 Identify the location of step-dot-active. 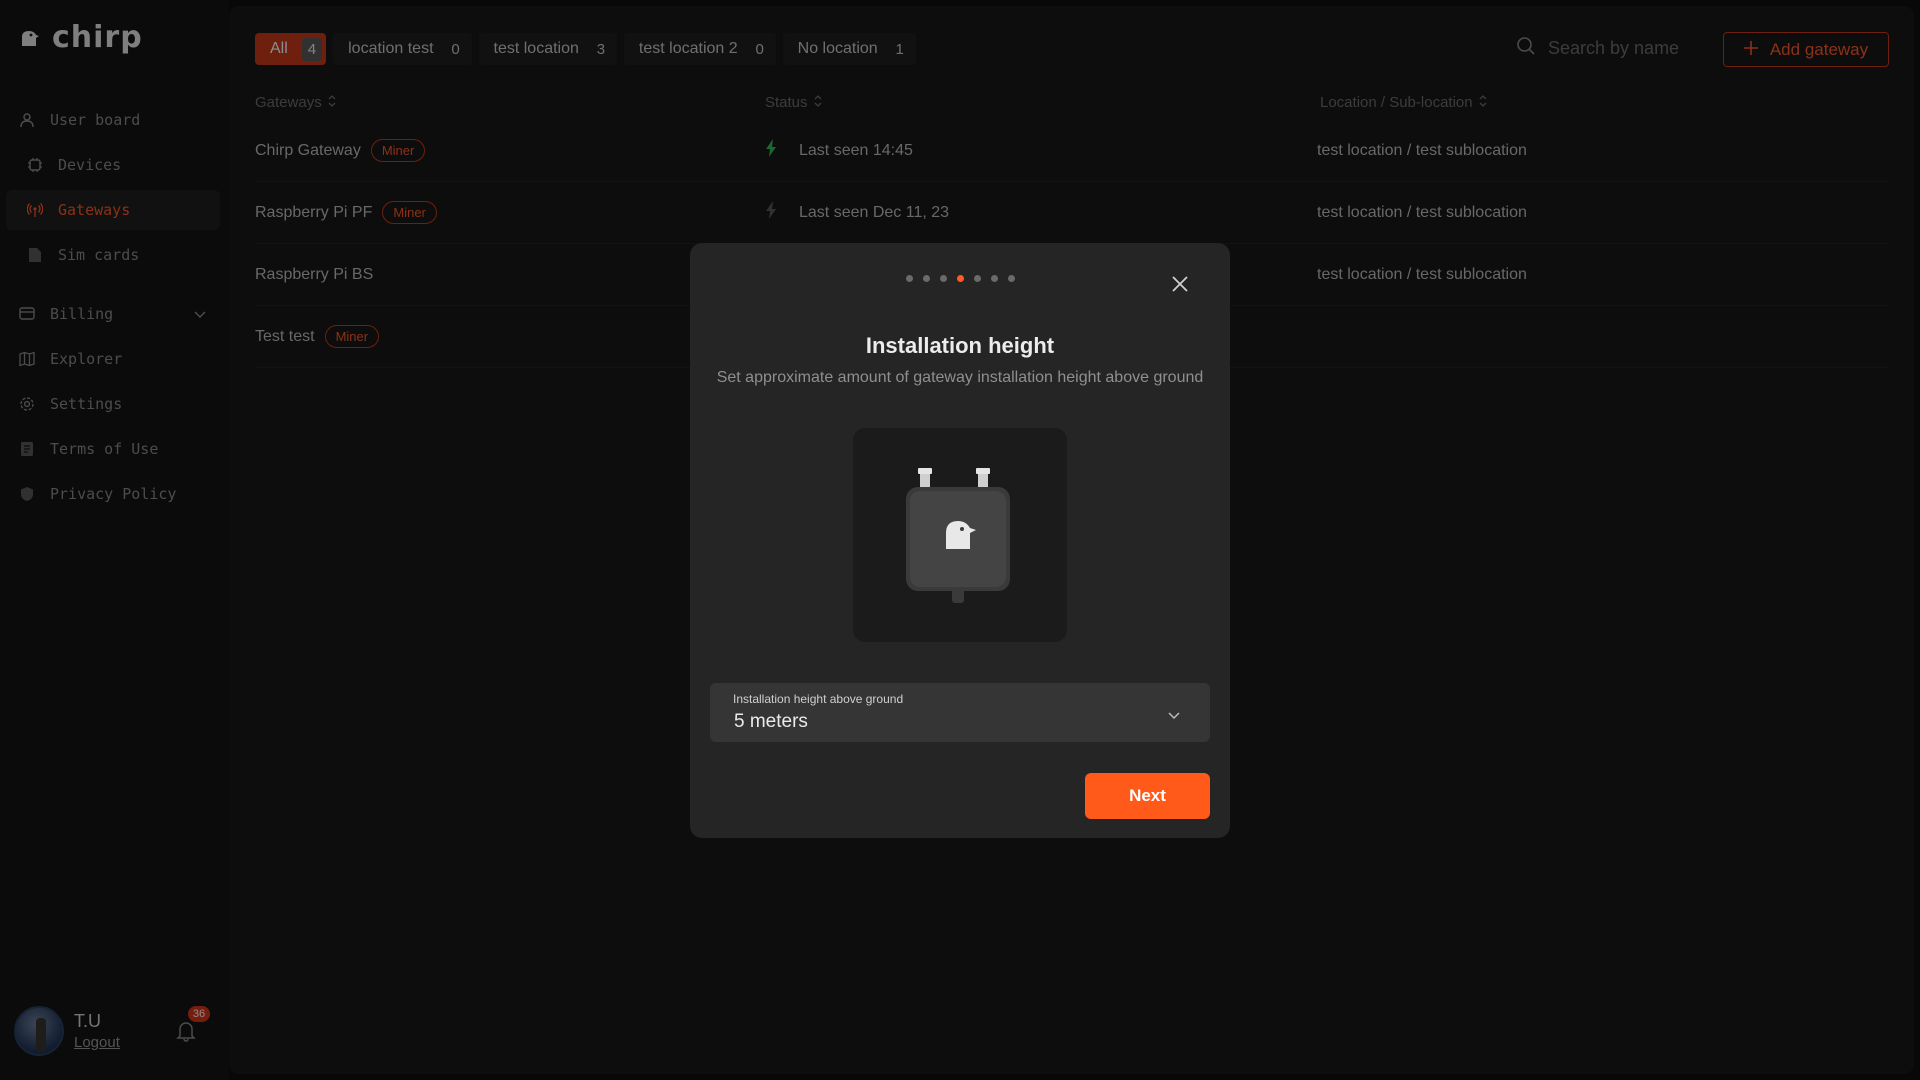
(960, 278).